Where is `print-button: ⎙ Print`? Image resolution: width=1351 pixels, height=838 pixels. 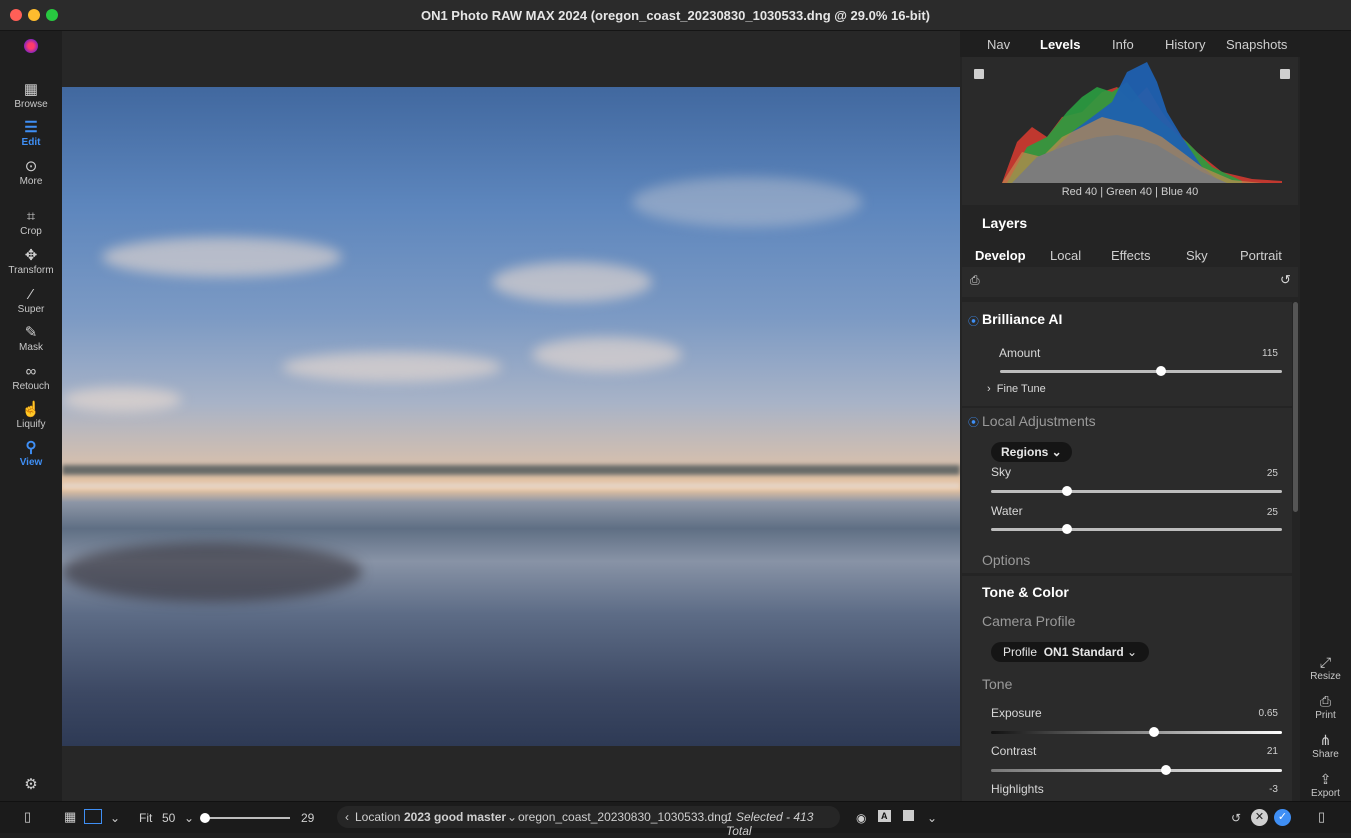 print-button: ⎙ Print is located at coordinates (1325, 706).